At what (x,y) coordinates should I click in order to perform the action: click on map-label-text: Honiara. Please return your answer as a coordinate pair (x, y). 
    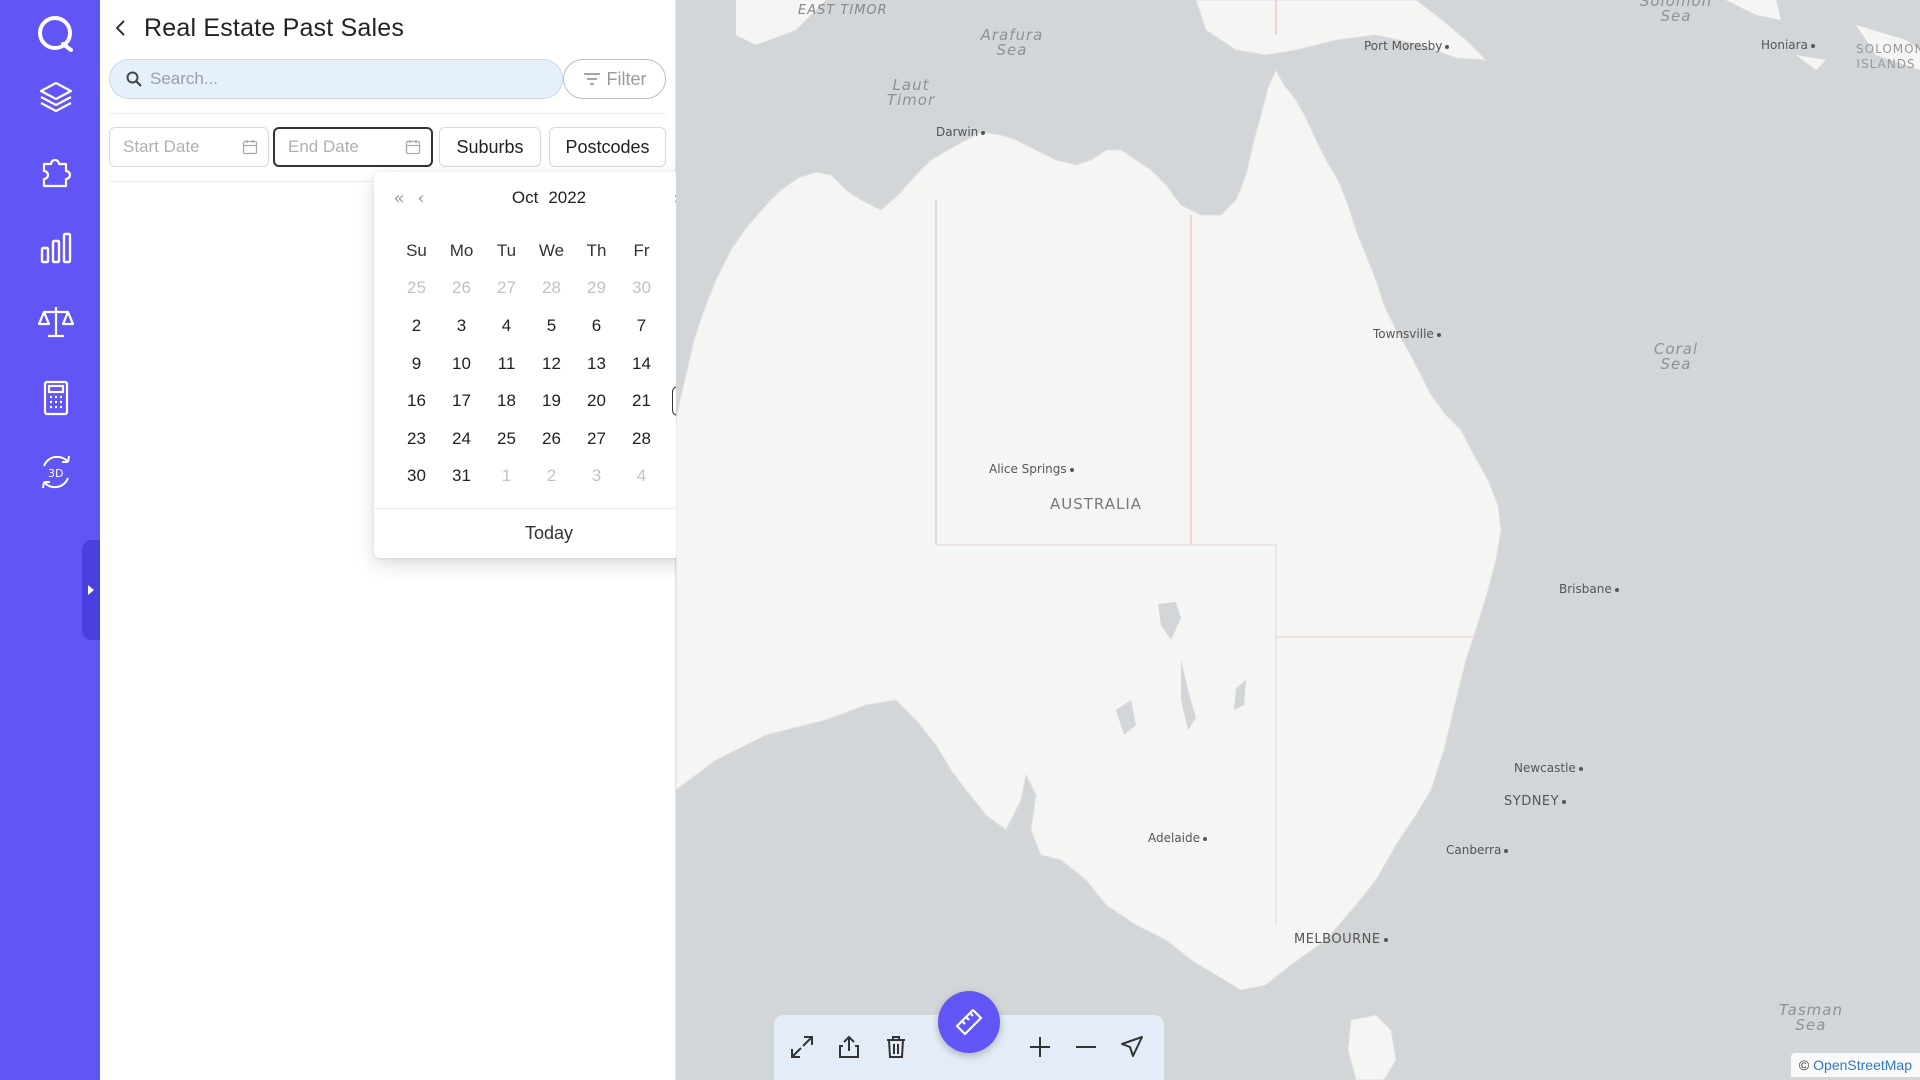
    Looking at the image, I should click on (1784, 45).